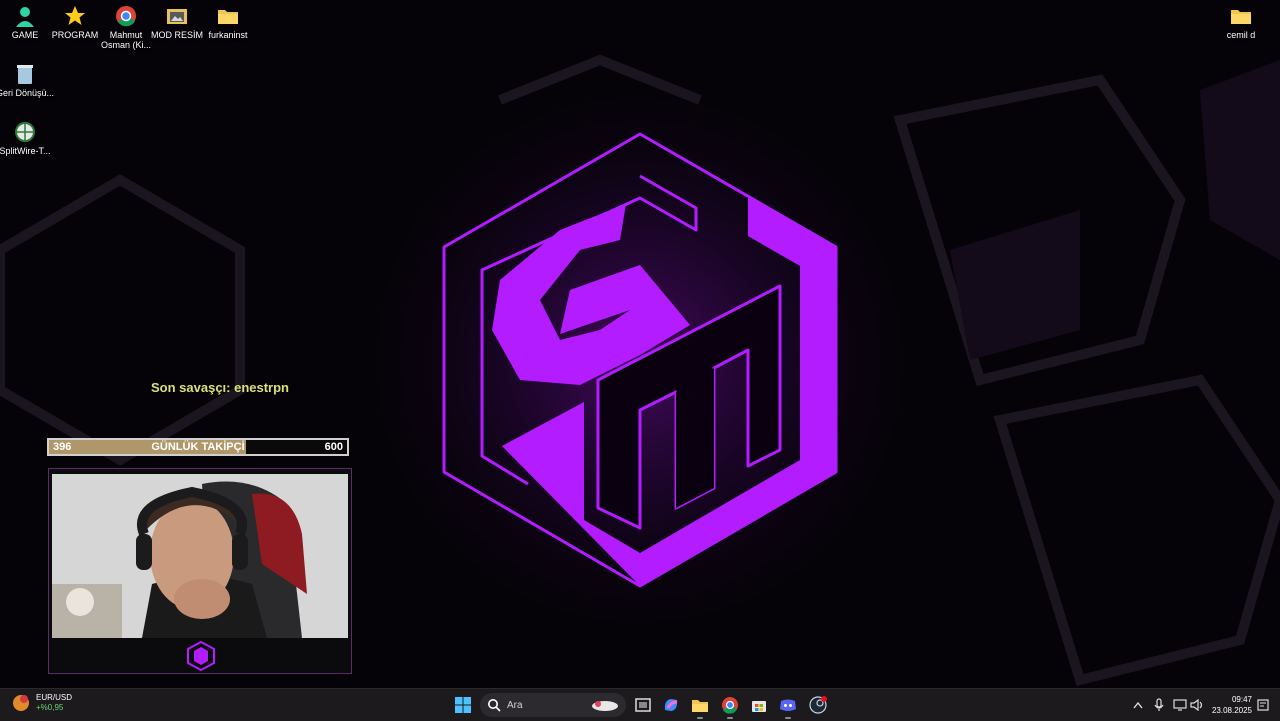 This screenshot has height=721, width=1280. I want to click on store-button, so click(759, 705).